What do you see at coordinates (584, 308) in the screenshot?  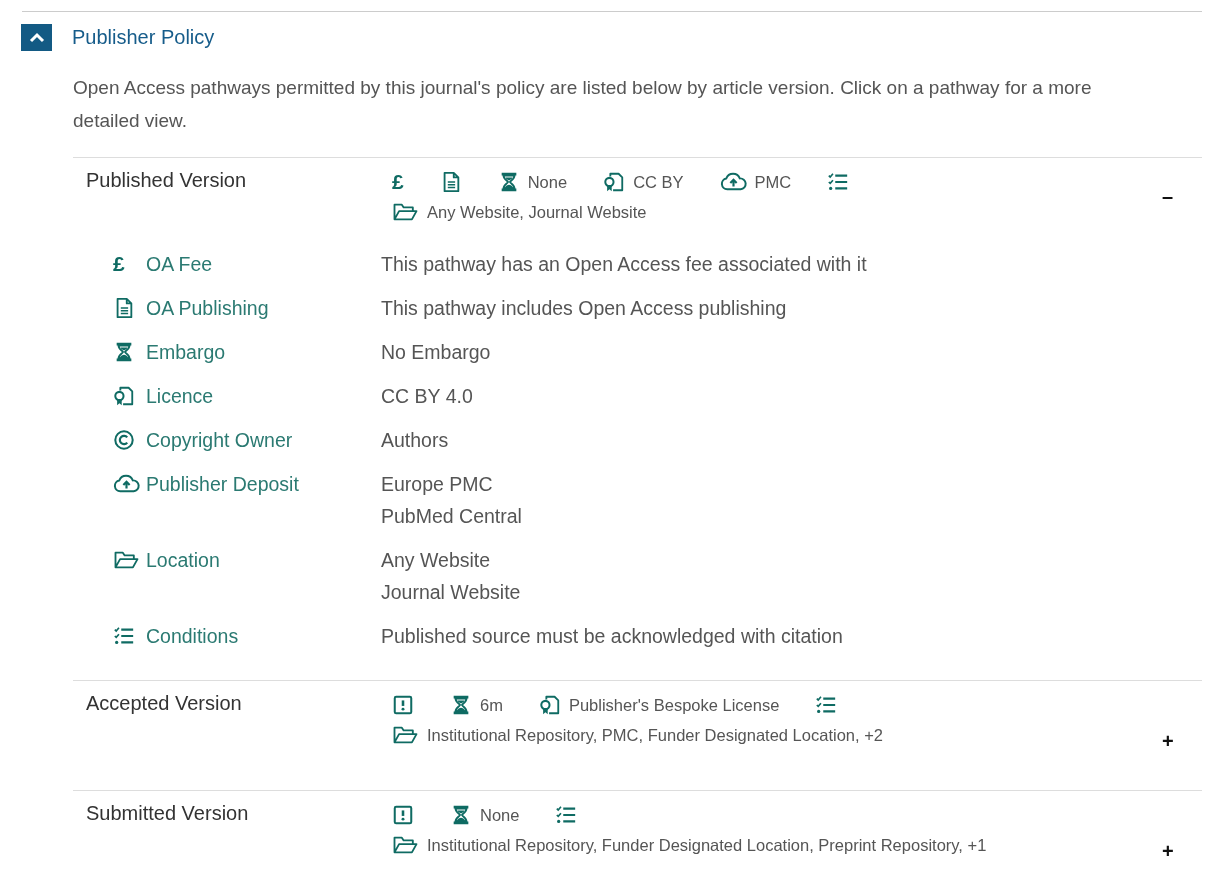 I see `detail-value: This pathway includes Open Access publishing` at bounding box center [584, 308].